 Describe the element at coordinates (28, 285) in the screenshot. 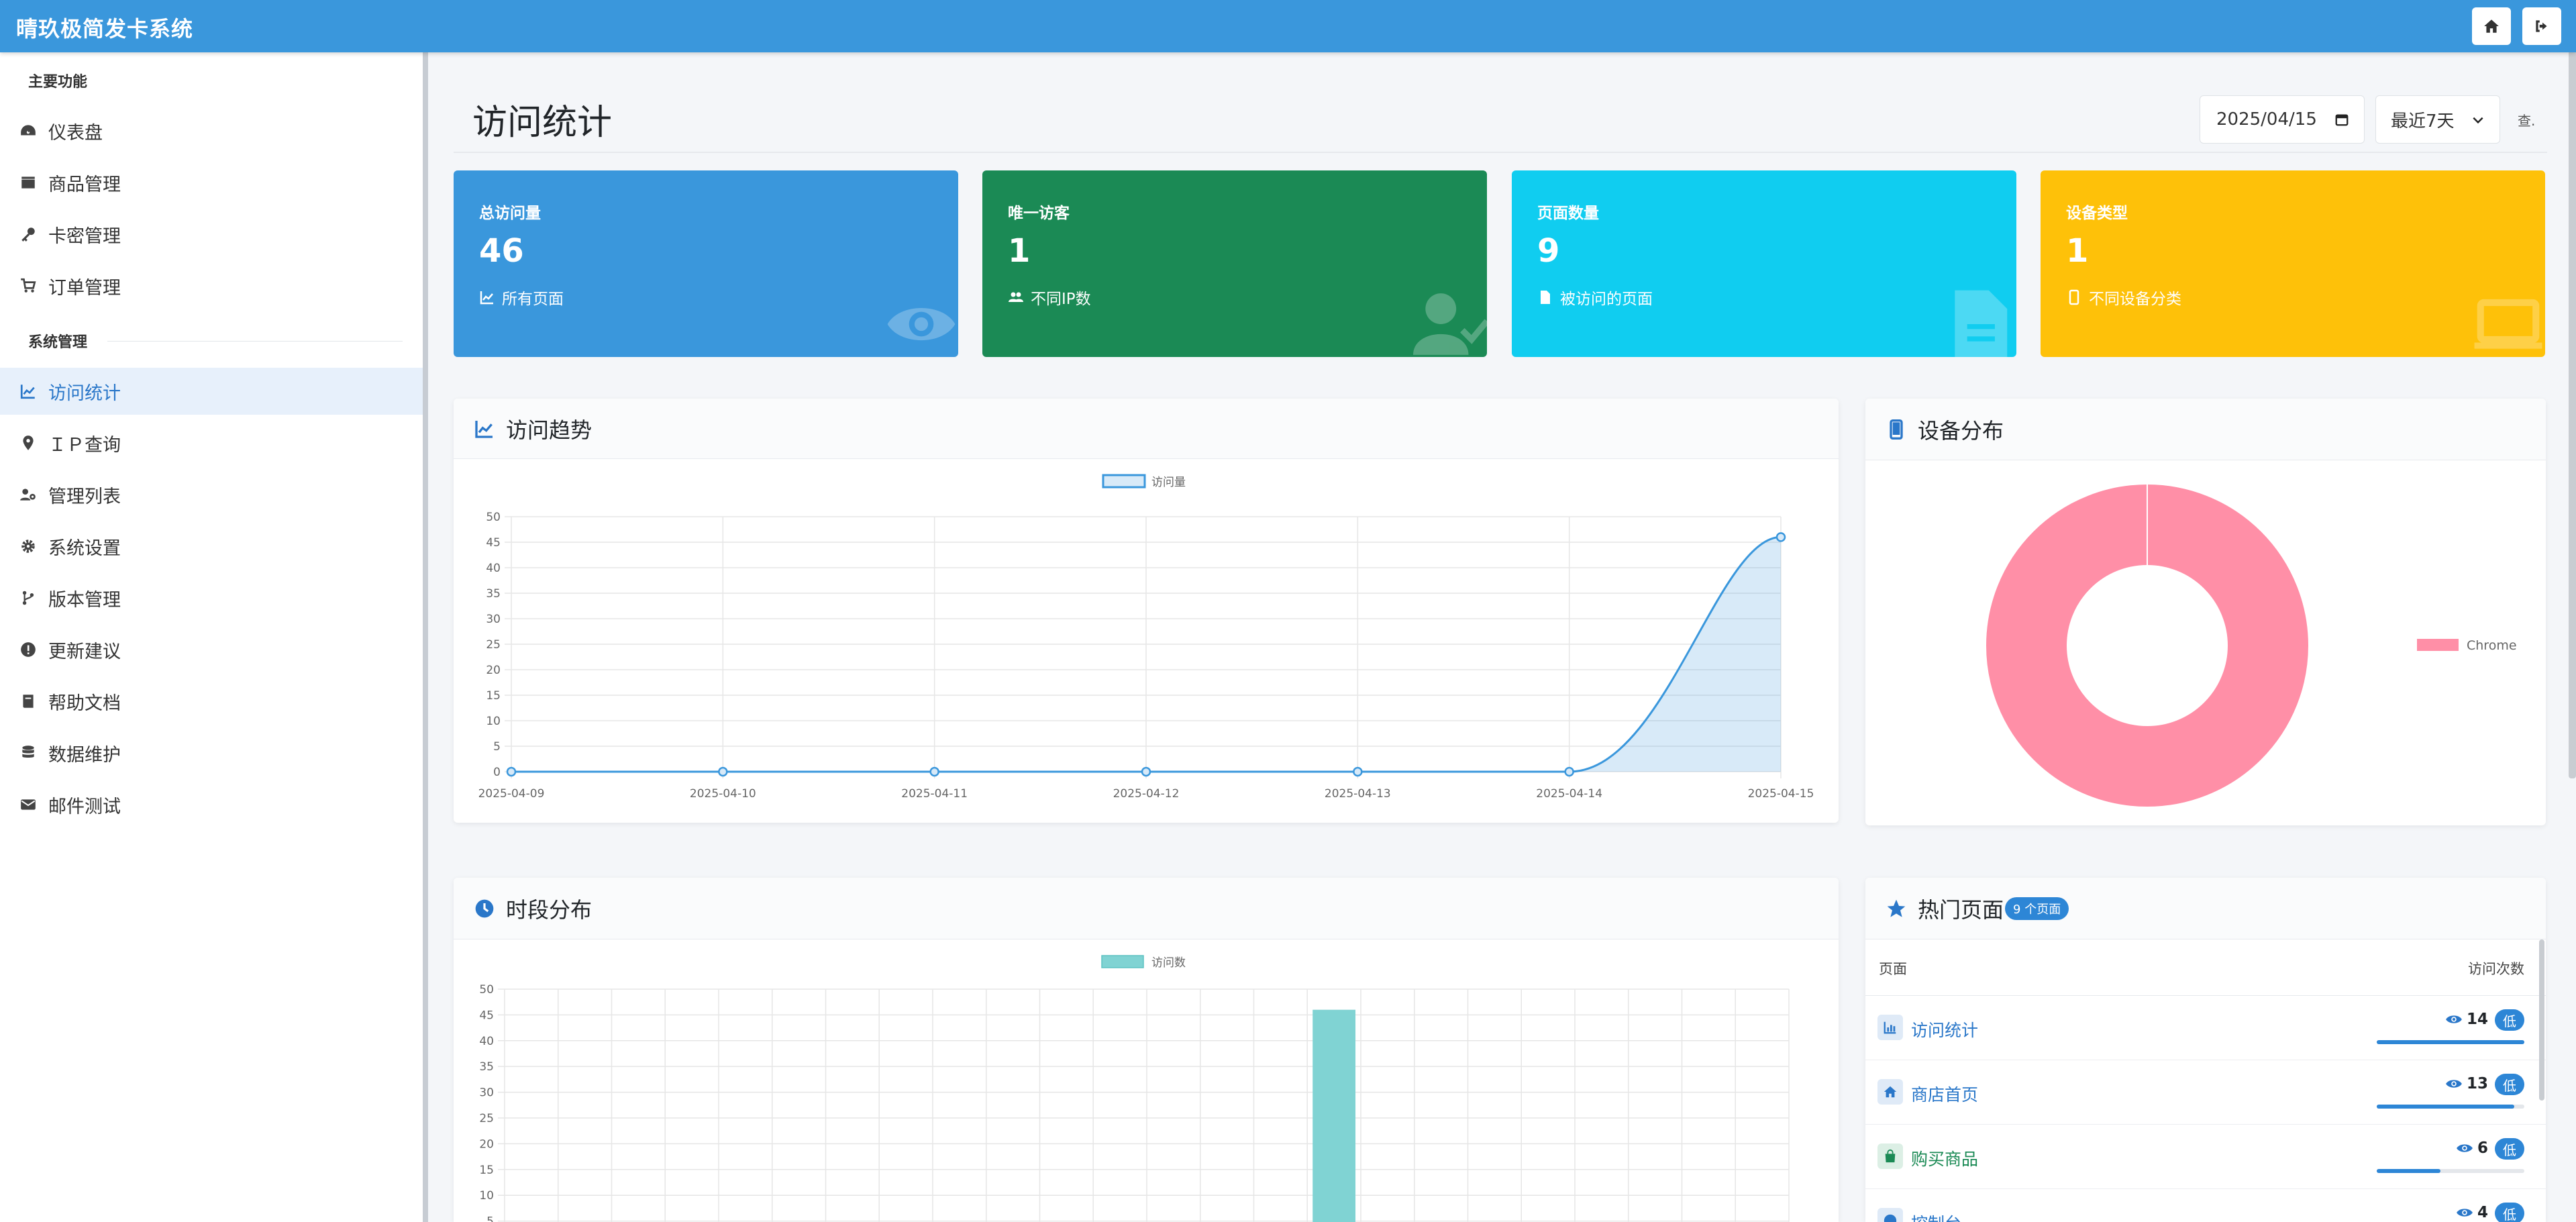

I see `cart-icon` at that location.